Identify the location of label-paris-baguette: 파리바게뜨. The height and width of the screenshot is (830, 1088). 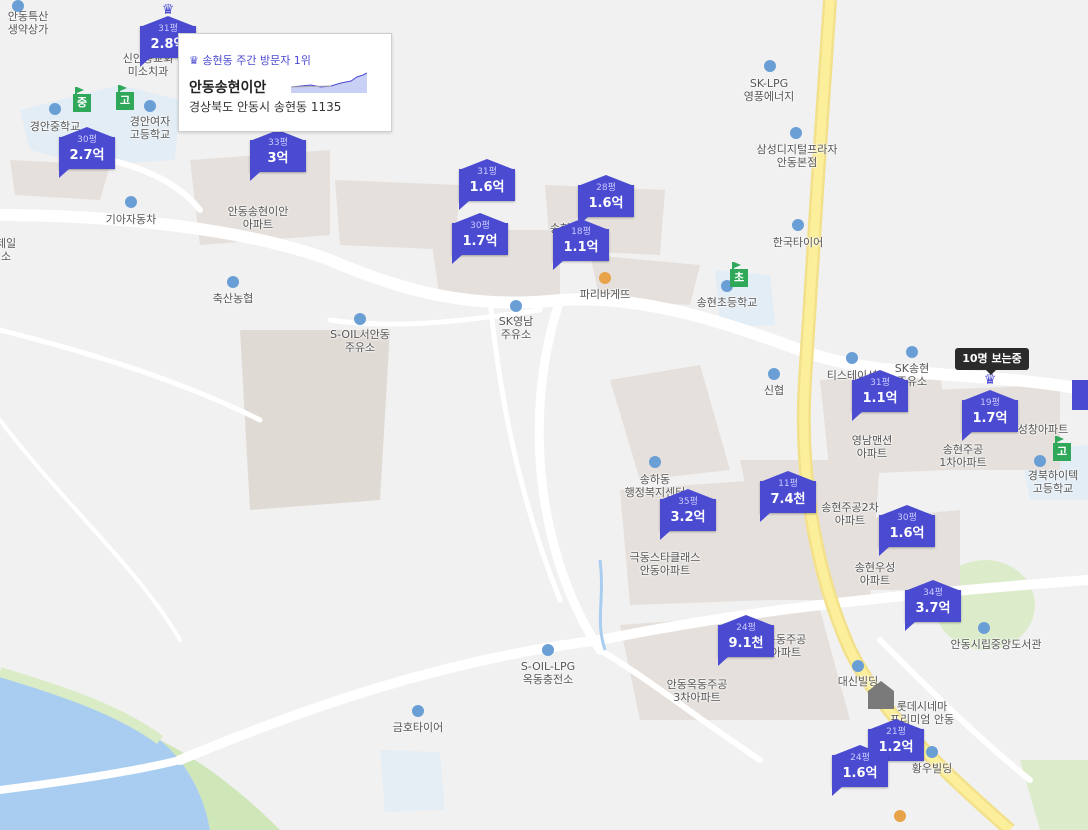
(605, 294).